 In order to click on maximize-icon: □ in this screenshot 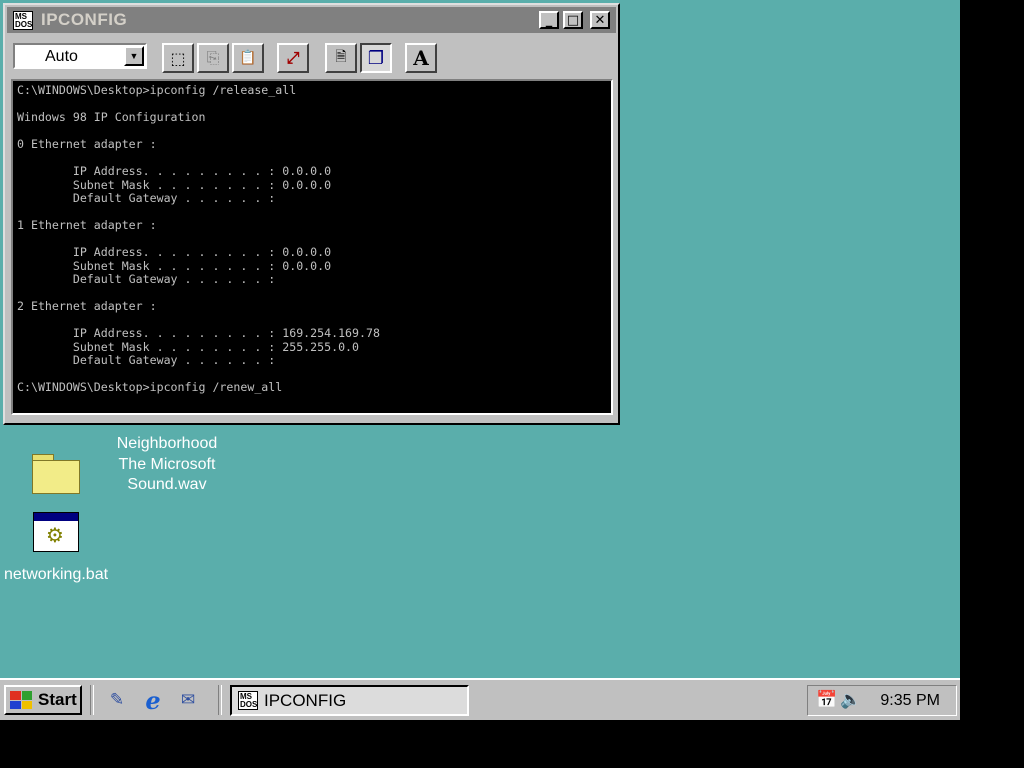, I will do `click(573, 20)`.